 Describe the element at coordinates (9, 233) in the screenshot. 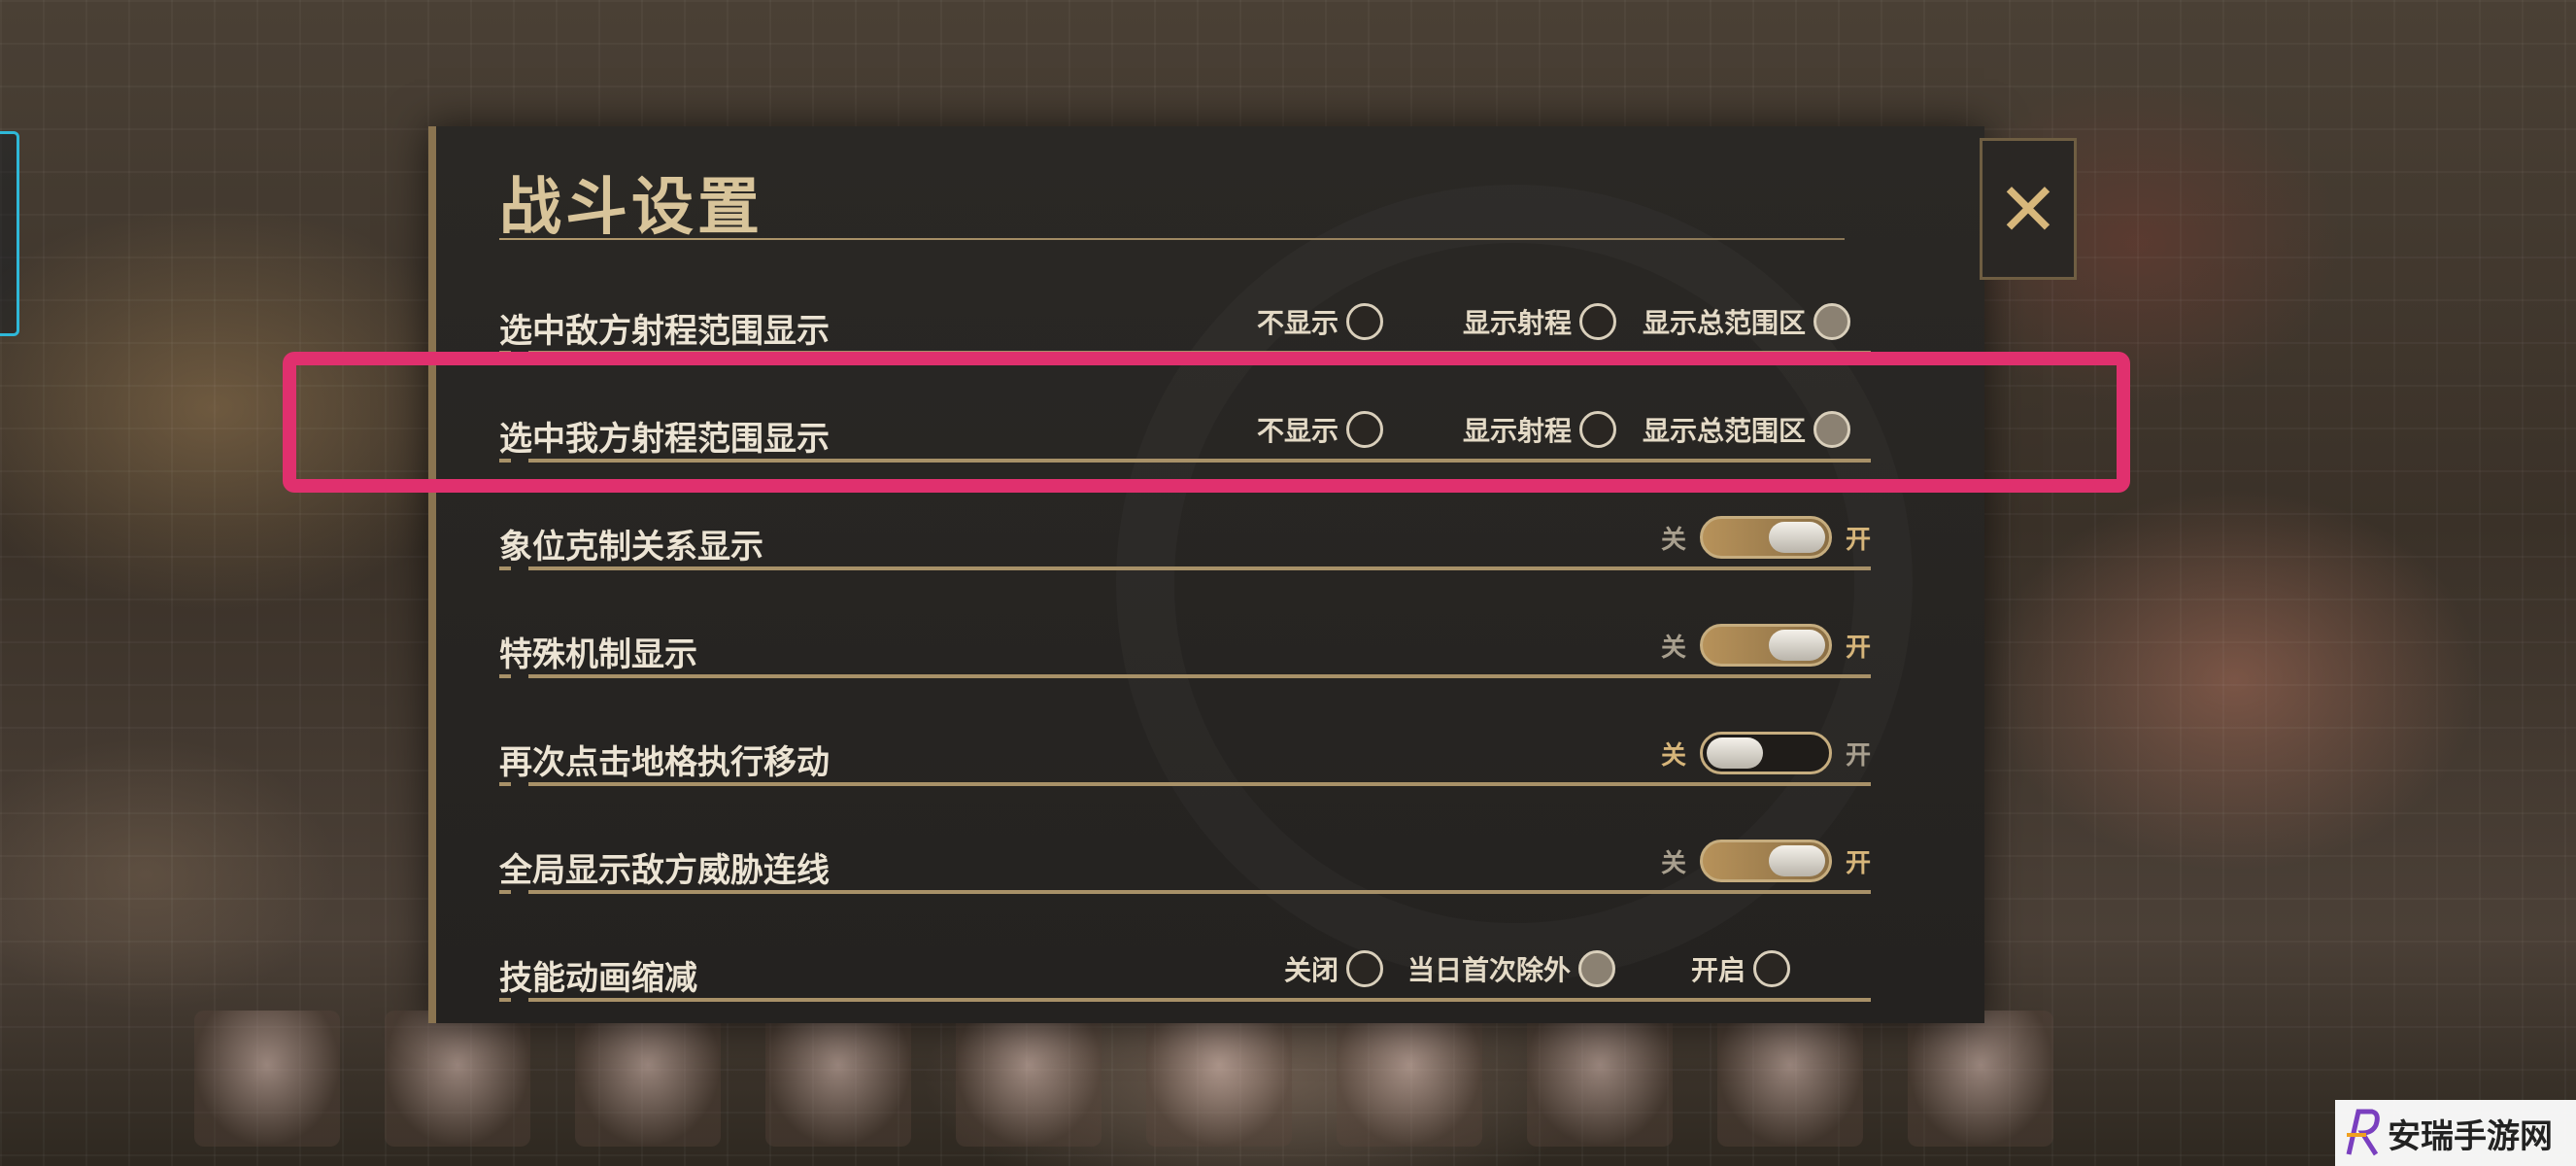

I see `side-tab` at that location.